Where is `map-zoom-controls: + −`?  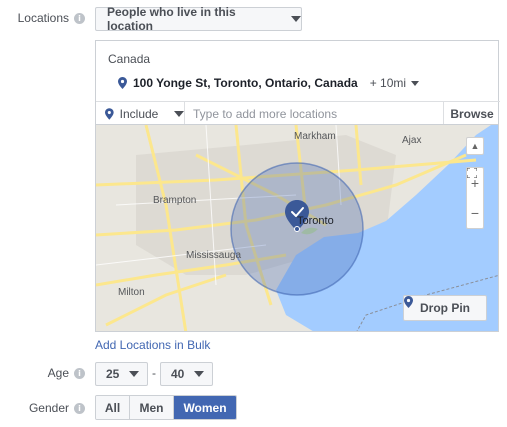
map-zoom-controls: + − is located at coordinates (475, 198).